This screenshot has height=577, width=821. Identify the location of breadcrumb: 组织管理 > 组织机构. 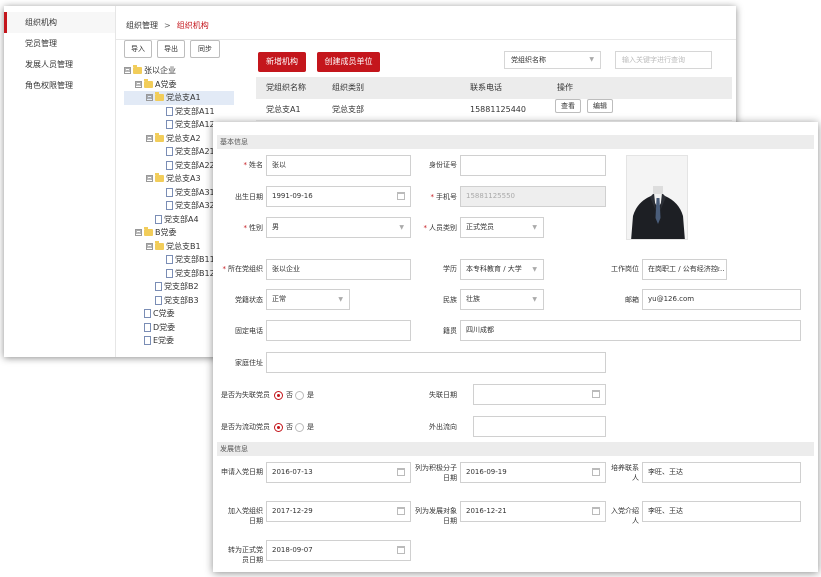
(167, 25).